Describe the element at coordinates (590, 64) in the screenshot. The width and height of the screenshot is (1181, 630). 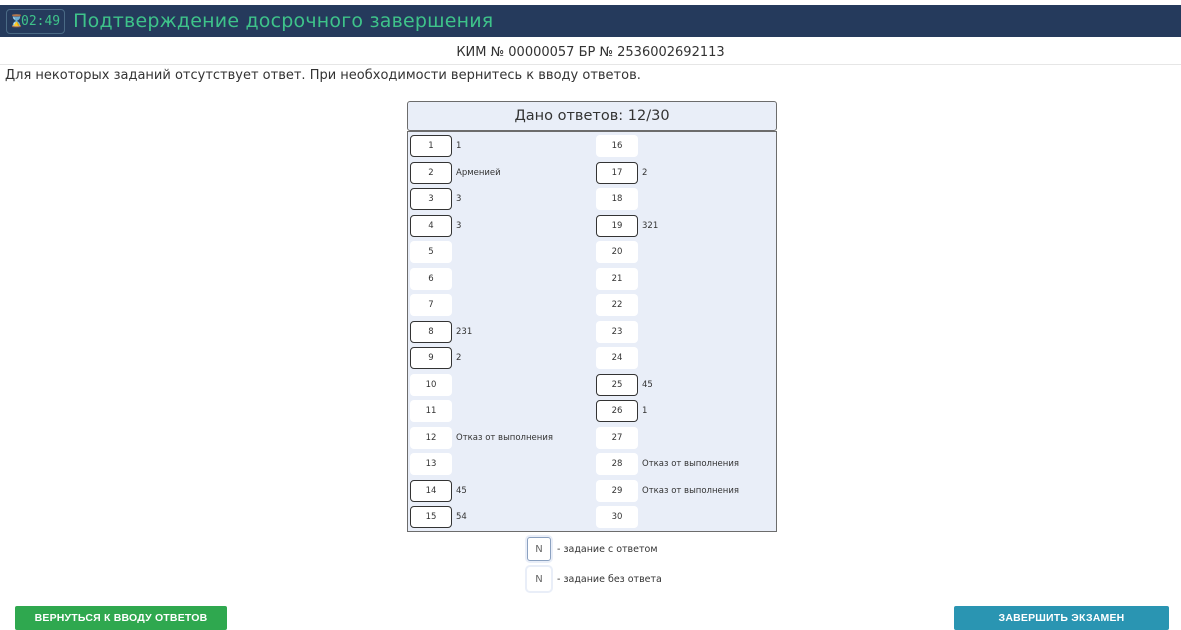
I see `divider` at that location.